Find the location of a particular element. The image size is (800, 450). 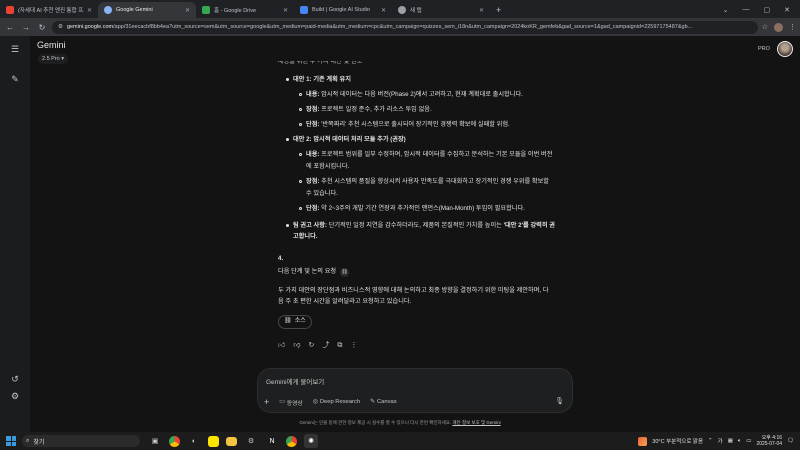

forward-icon: → is located at coordinates (26, 27).